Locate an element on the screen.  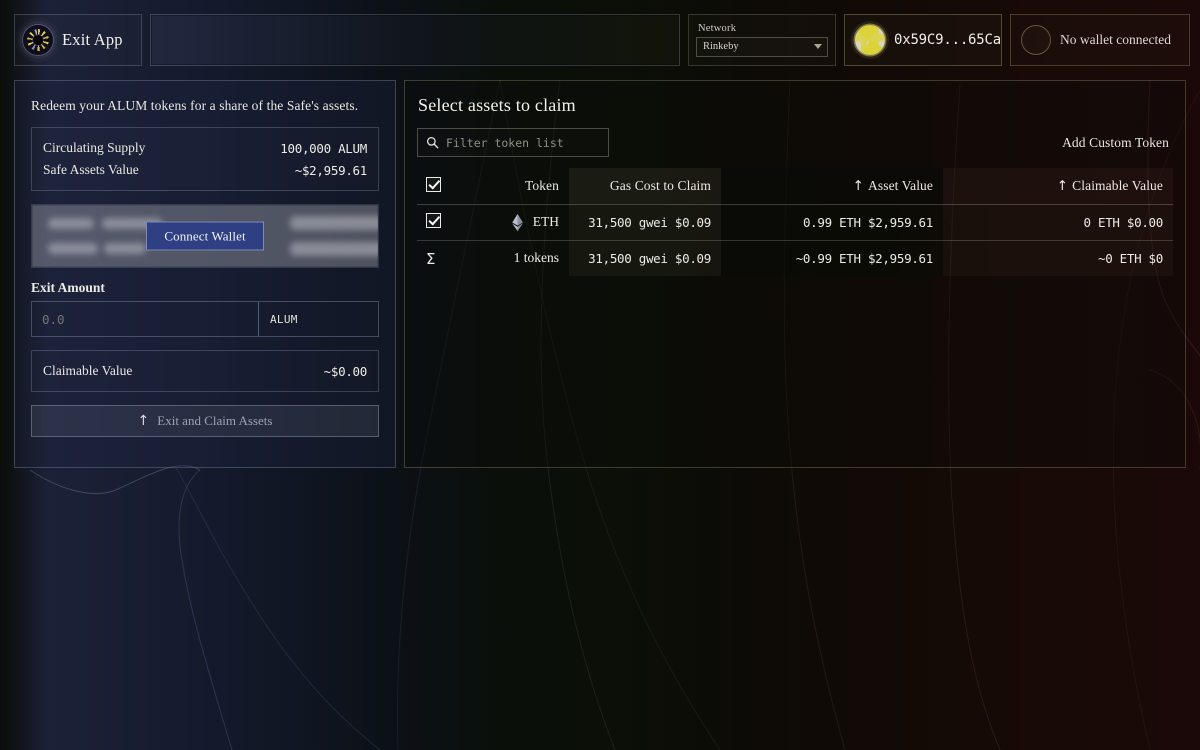
panel-title: Select assets to claim is located at coordinates (497, 105).